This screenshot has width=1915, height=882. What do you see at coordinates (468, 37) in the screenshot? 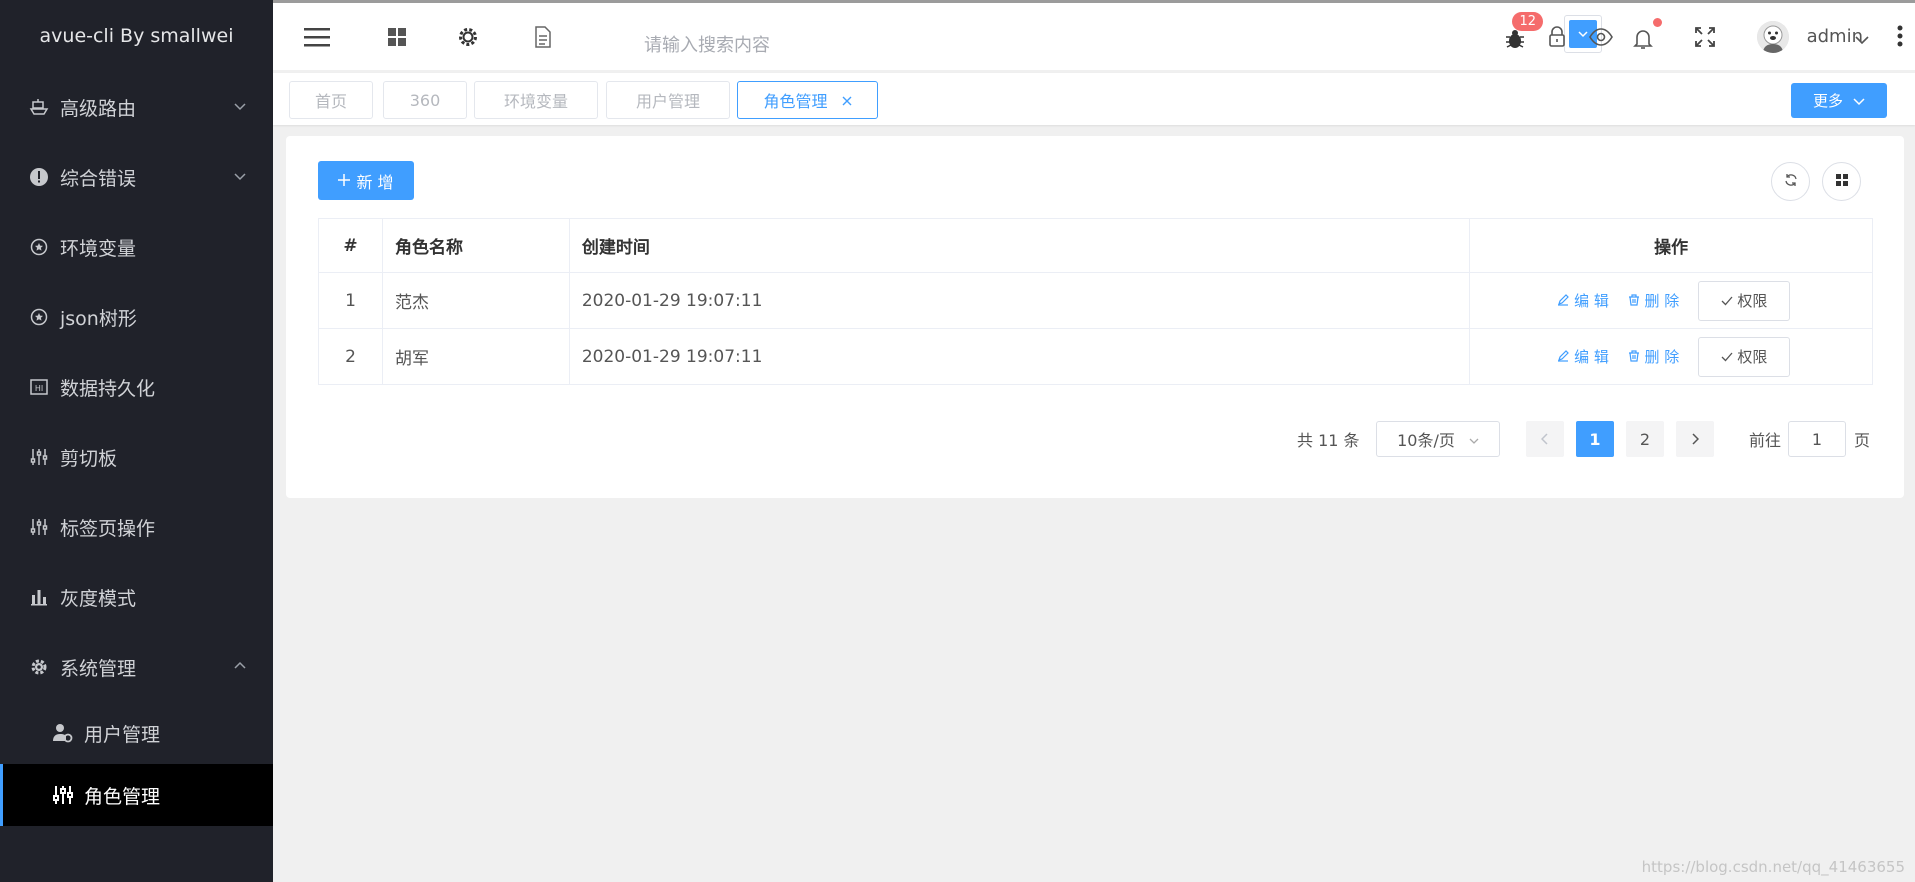
I see `theme-gear-icon` at bounding box center [468, 37].